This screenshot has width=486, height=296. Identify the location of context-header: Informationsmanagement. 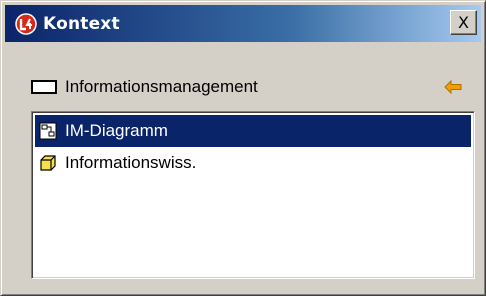
(251, 87).